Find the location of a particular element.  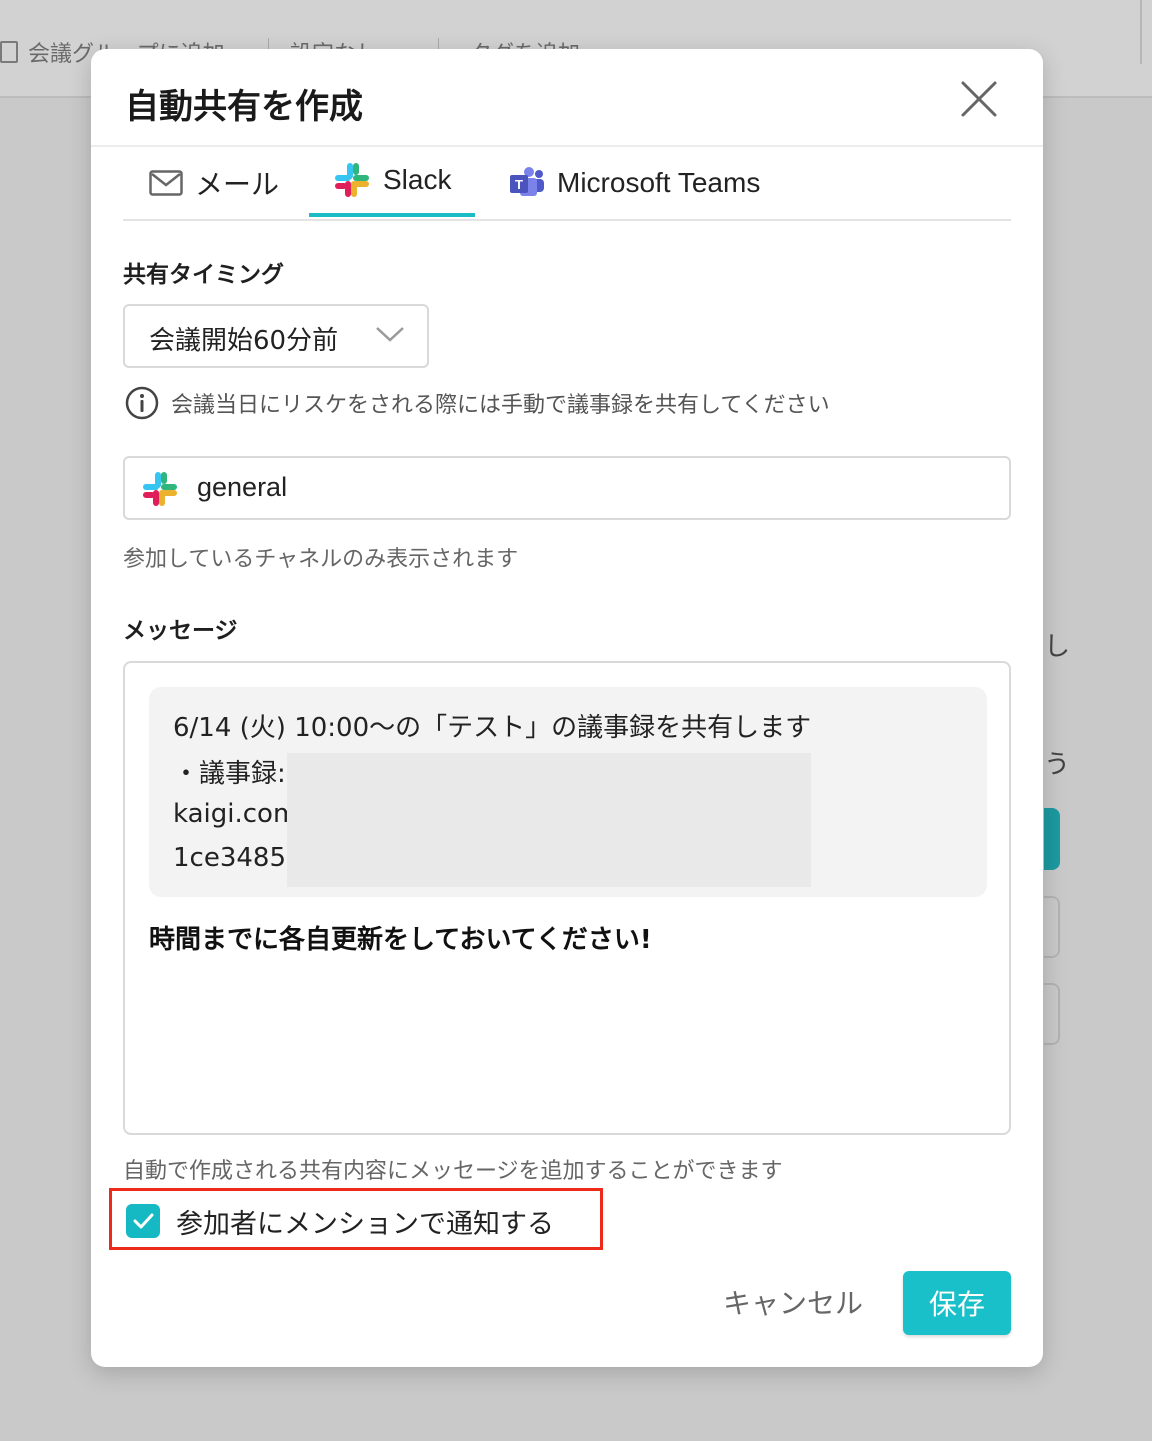

mention-label: 参加者にメンションで通知する is located at coordinates (365, 1224).